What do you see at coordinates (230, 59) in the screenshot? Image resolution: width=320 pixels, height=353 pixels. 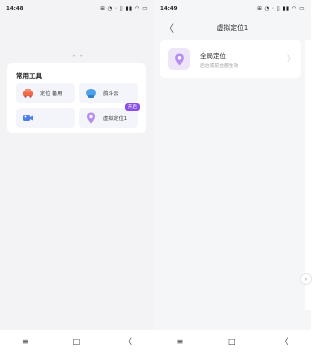 I see `global-location-card: 全局定位 后台或前台都生效 〉` at bounding box center [230, 59].